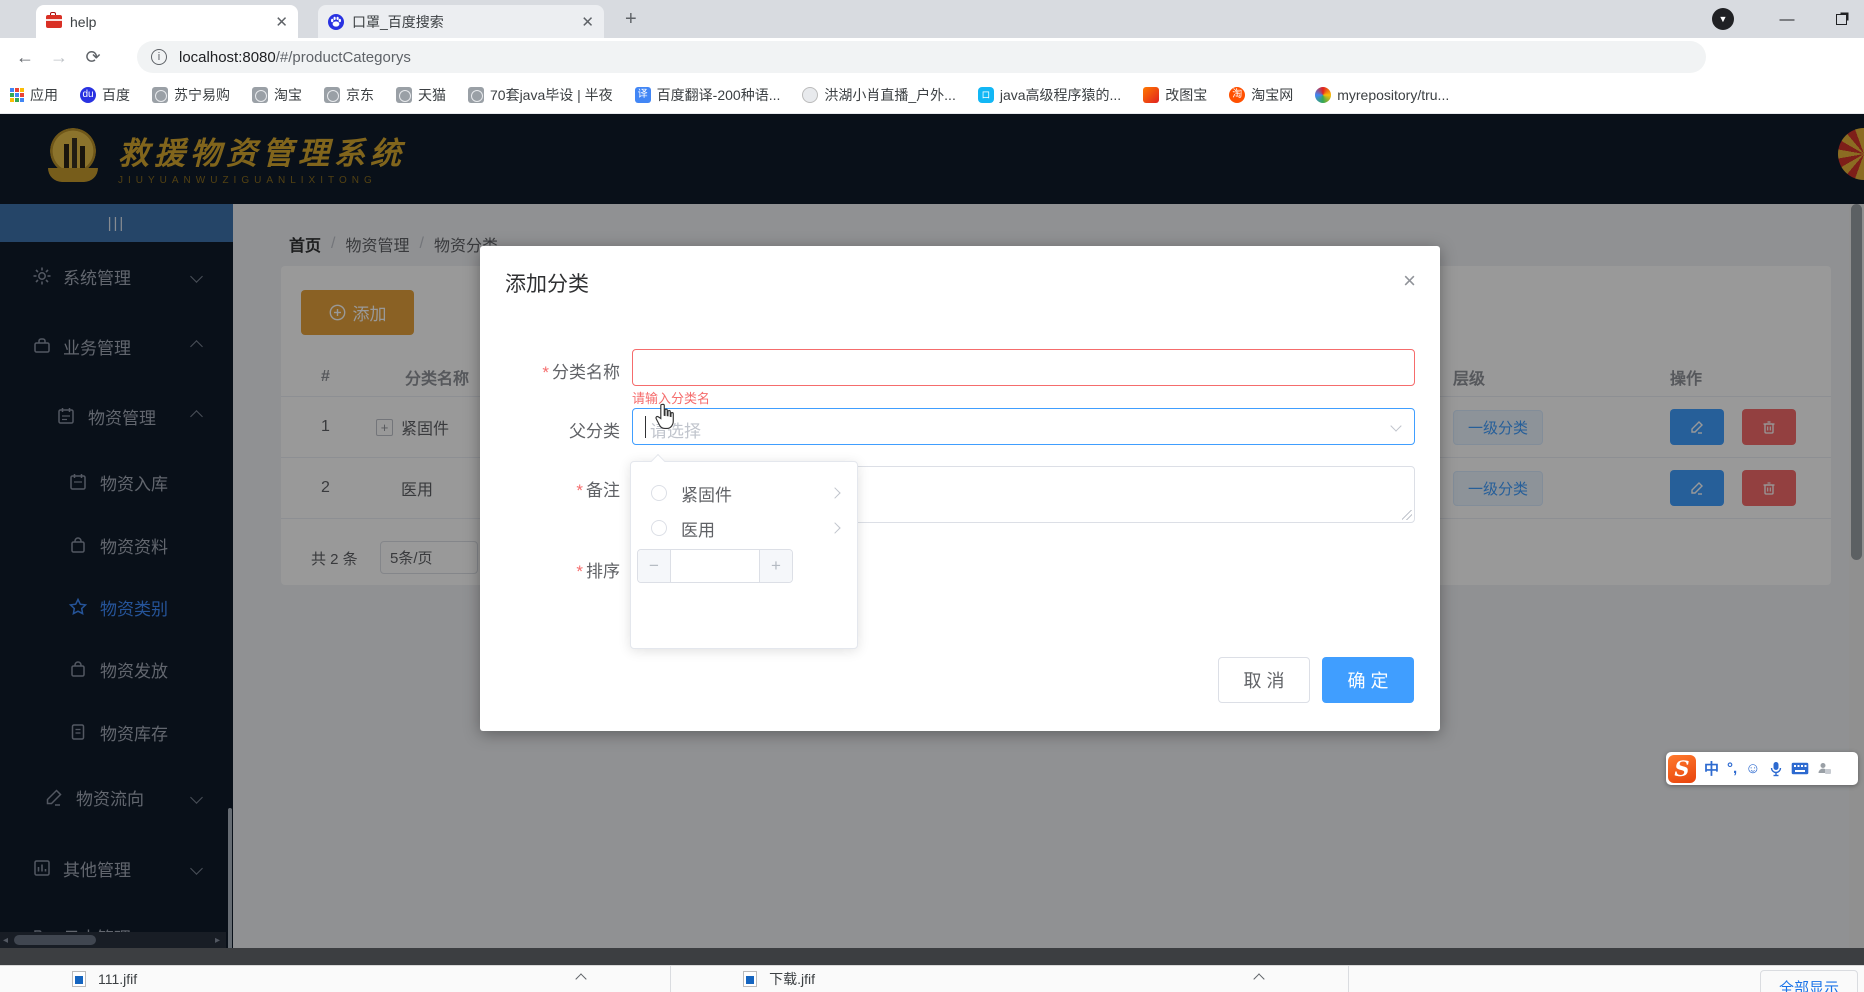 Image resolution: width=1864 pixels, height=992 pixels. I want to click on url-omnibox: i localhost:8080/#/productCategorys, so click(921, 57).